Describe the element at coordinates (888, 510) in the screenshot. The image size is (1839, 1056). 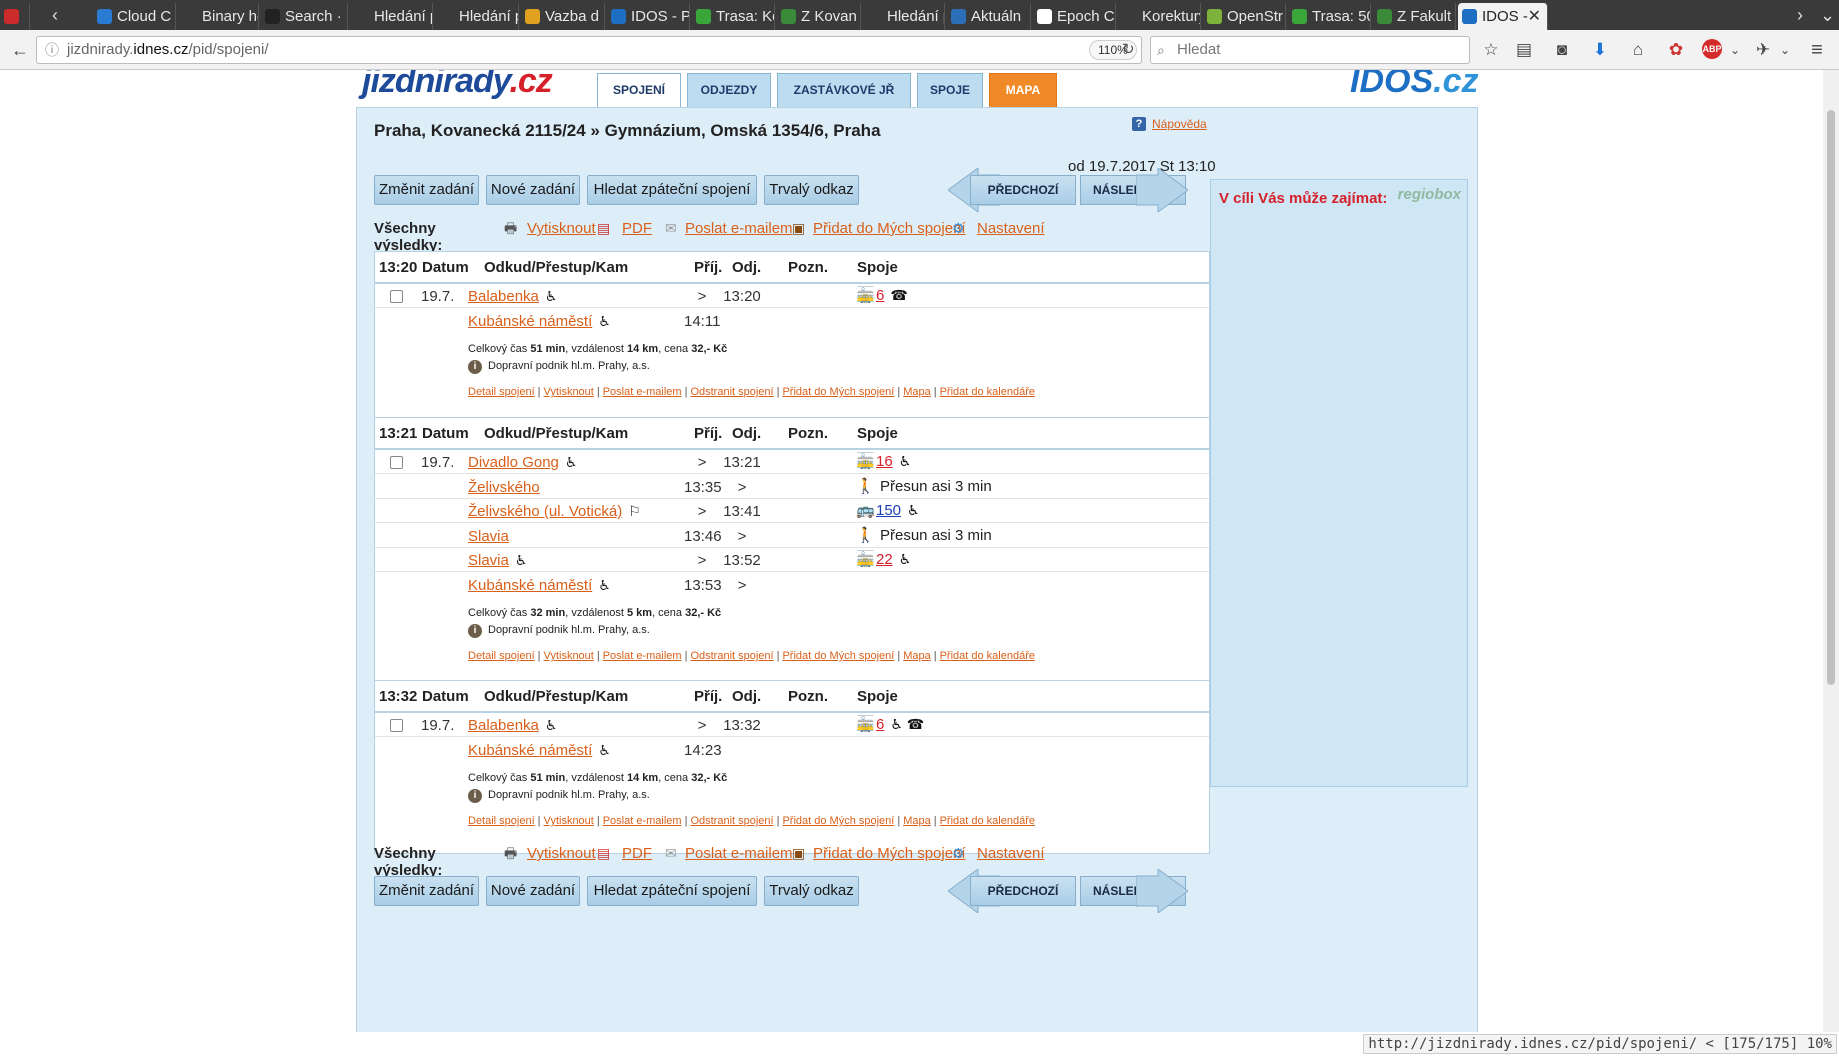
I see `line-number-link: 150` at that location.